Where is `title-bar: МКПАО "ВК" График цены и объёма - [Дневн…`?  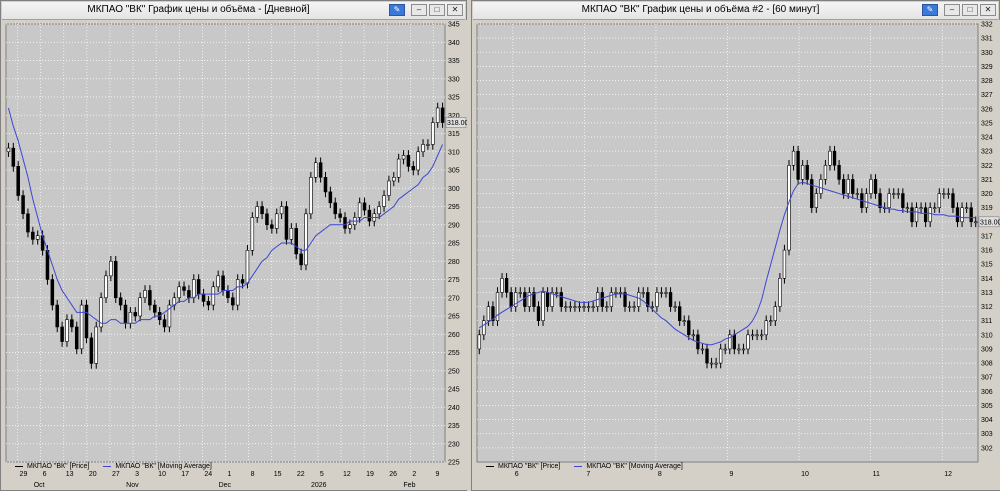
title-bar: МКПАО "ВК" График цены и объёма - [Дневн… is located at coordinates (233, 11).